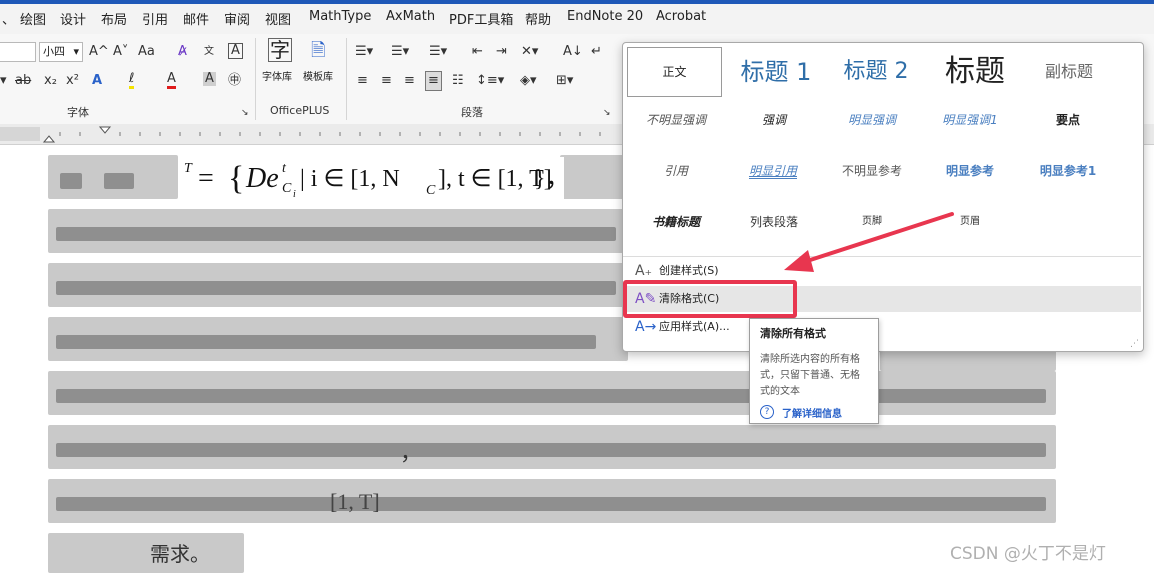 This screenshot has width=1154, height=576. I want to click on style-subtle-reference: 不明显参考, so click(872, 171).